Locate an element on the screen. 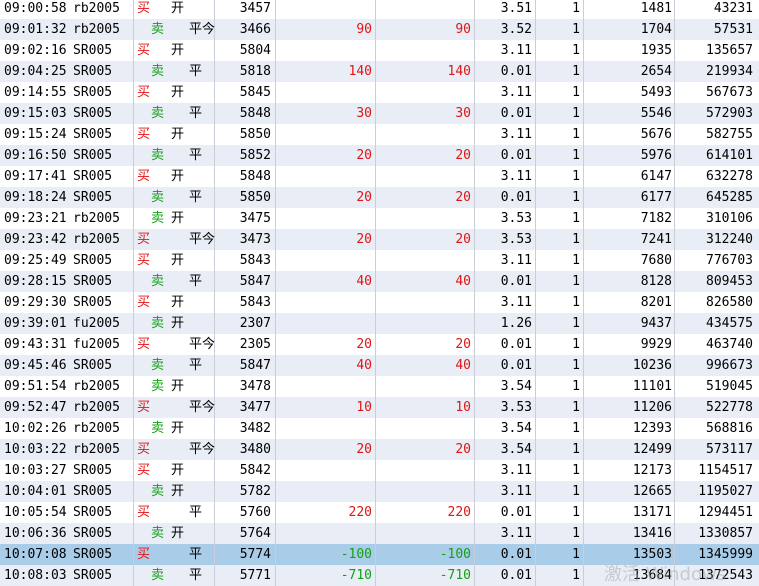  table-row: 09:28:15 SR005 卖平 5847 40 40 0.01 1 8128 809453 is located at coordinates (379, 281).